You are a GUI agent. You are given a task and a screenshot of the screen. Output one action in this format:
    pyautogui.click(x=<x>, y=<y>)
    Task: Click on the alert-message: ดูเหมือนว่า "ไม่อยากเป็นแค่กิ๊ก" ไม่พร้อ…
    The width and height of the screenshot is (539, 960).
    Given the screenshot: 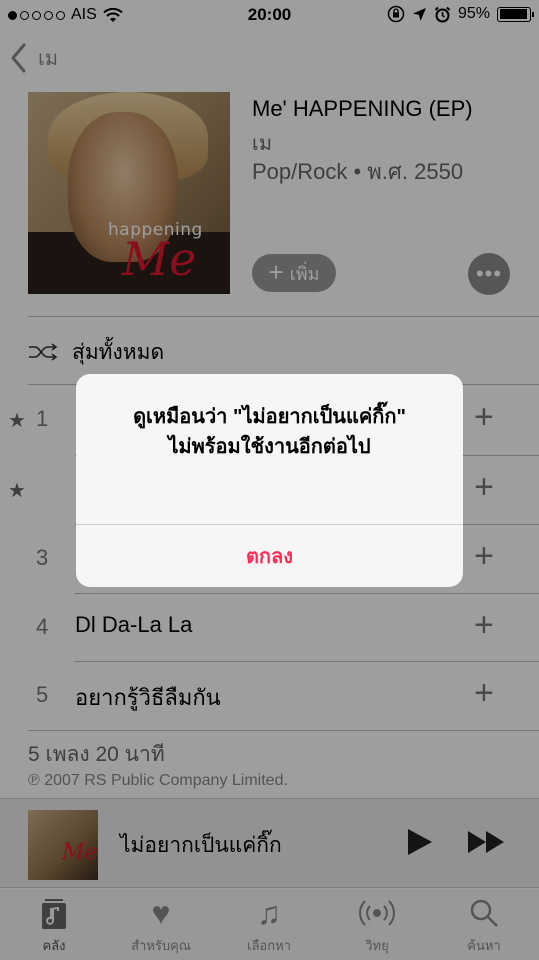 What is the action you would take?
    pyautogui.click(x=269, y=432)
    